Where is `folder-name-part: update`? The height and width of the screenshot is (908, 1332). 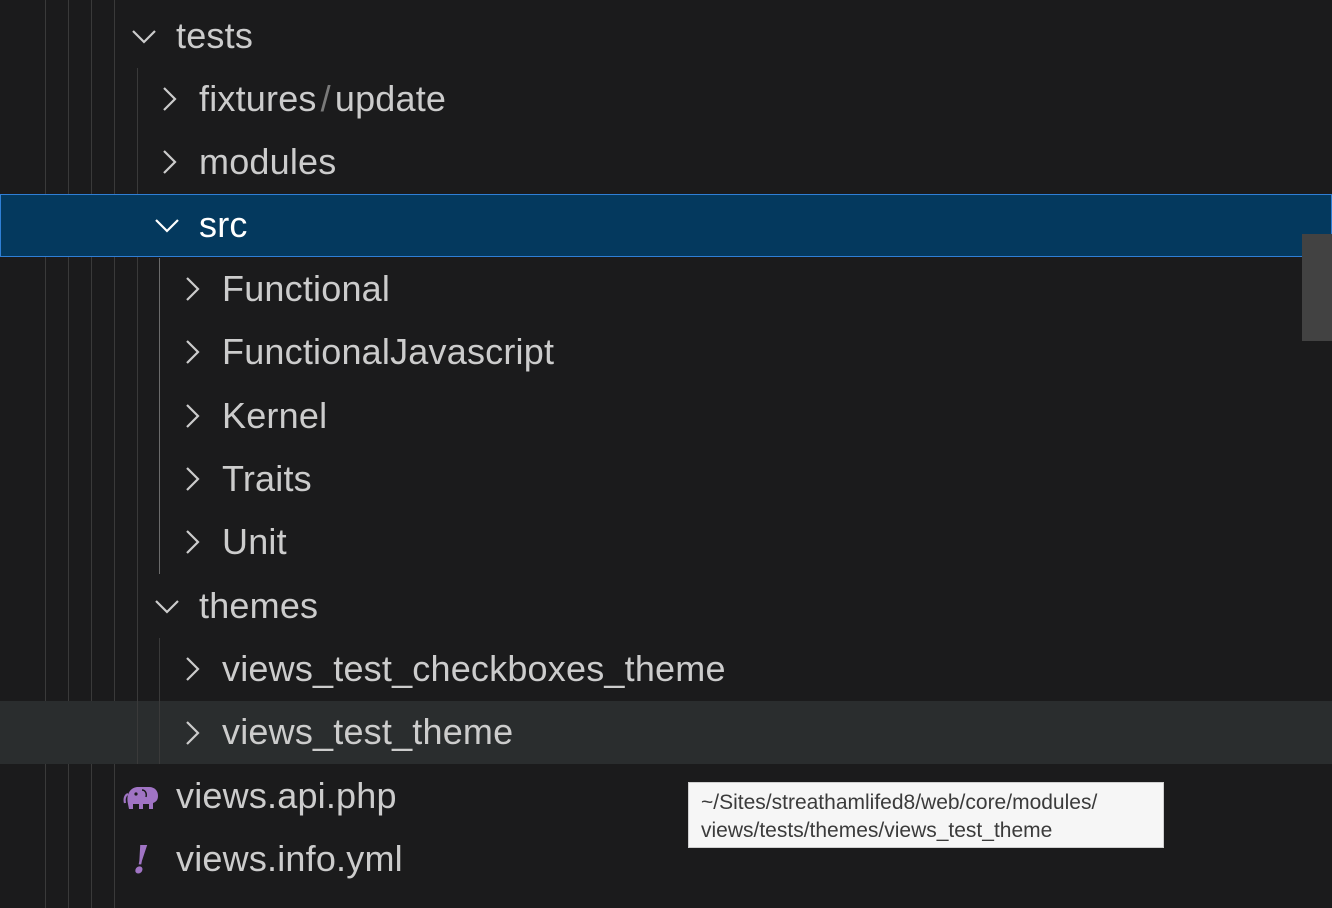
folder-name-part: update is located at coordinates (390, 98).